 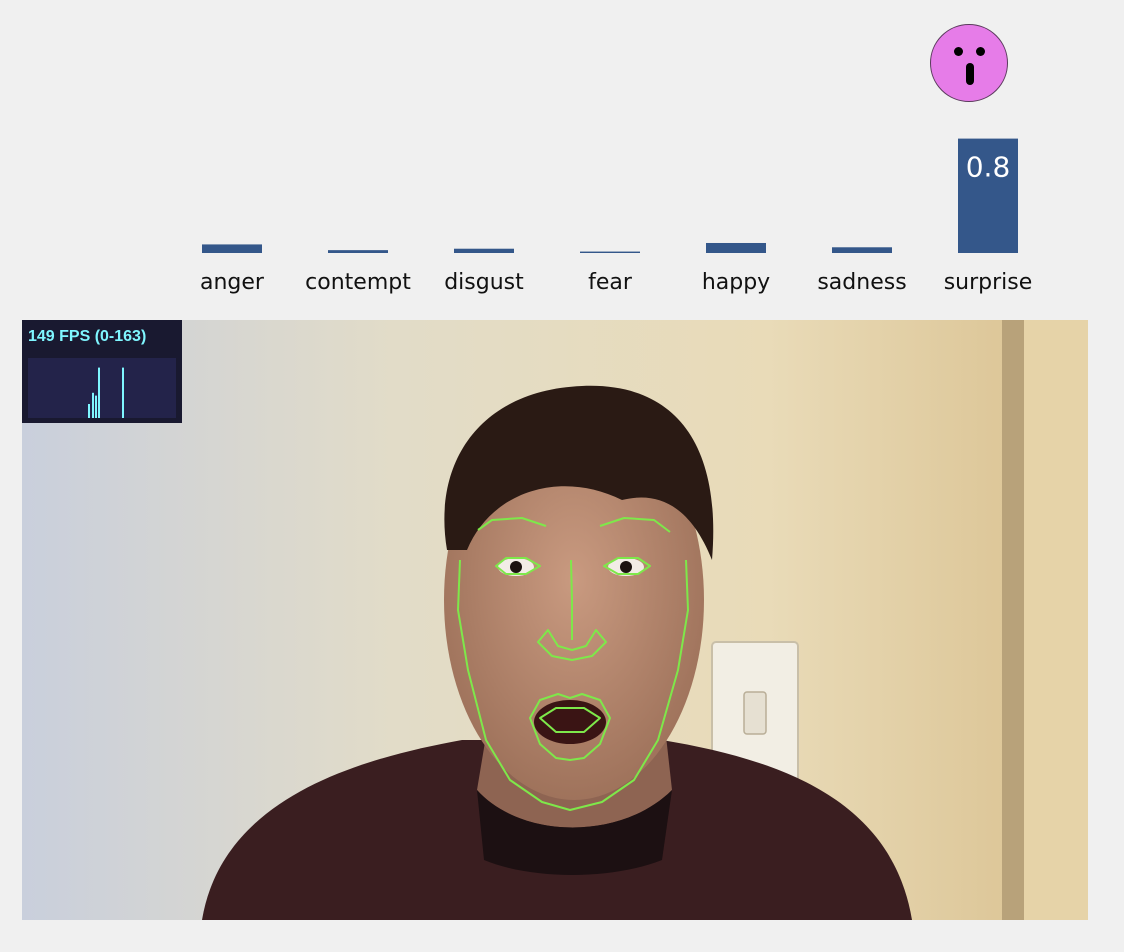 What do you see at coordinates (87, 336) in the screenshot?
I see `fps-label: 149 FPS (0-163)` at bounding box center [87, 336].